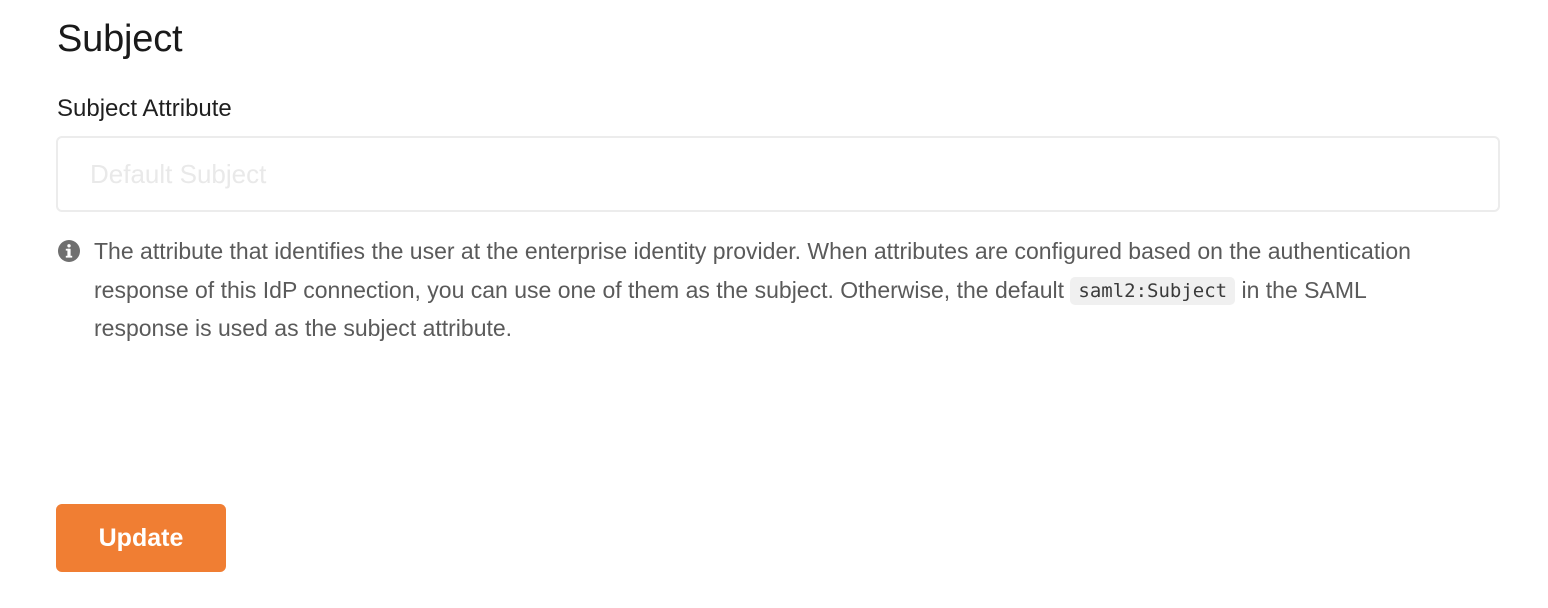 The image size is (1548, 608). I want to click on saml-subject-code: saml2:Subject, so click(1153, 290).